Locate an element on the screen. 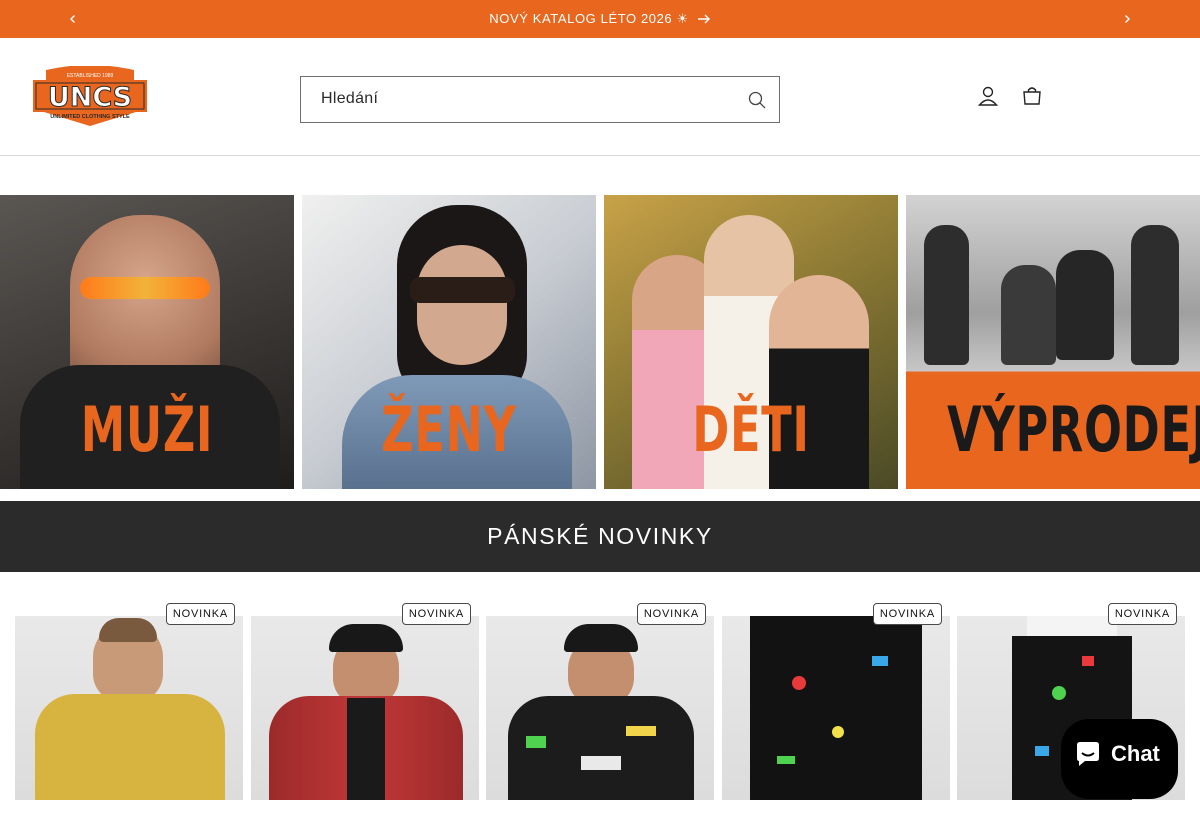 The height and width of the screenshot is (816, 1200). category-label-women: ŽENY is located at coordinates (449, 429).